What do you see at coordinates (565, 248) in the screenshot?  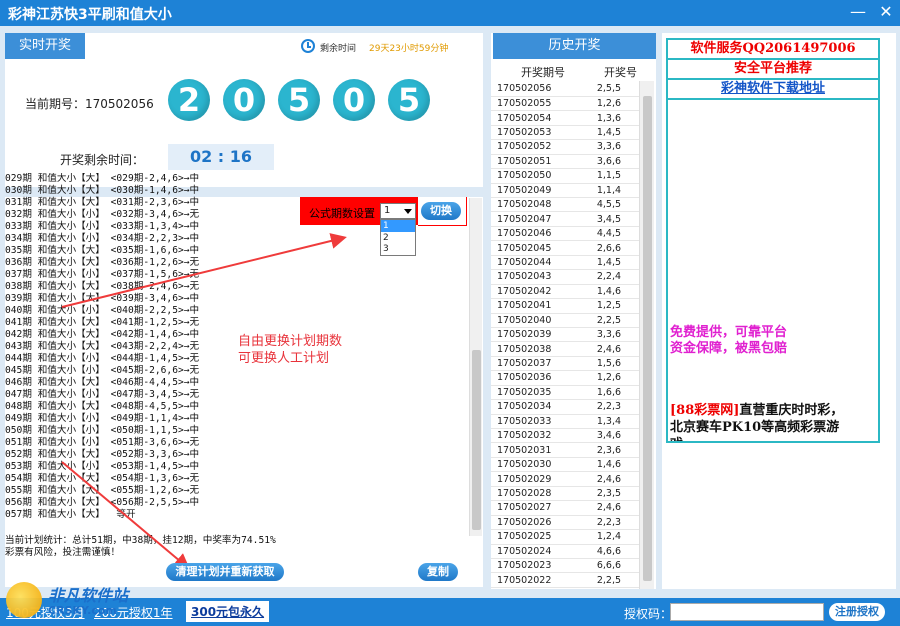 I see `history-row: 170502045 2,6,6` at bounding box center [565, 248].